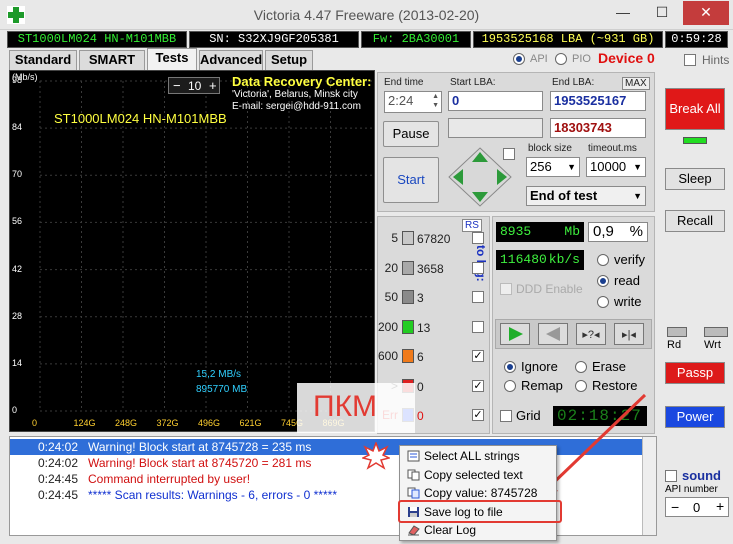 The width and height of the screenshot is (733, 544). What do you see at coordinates (523, 259) in the screenshot?
I see `speed-value: 116480` at bounding box center [523, 259].